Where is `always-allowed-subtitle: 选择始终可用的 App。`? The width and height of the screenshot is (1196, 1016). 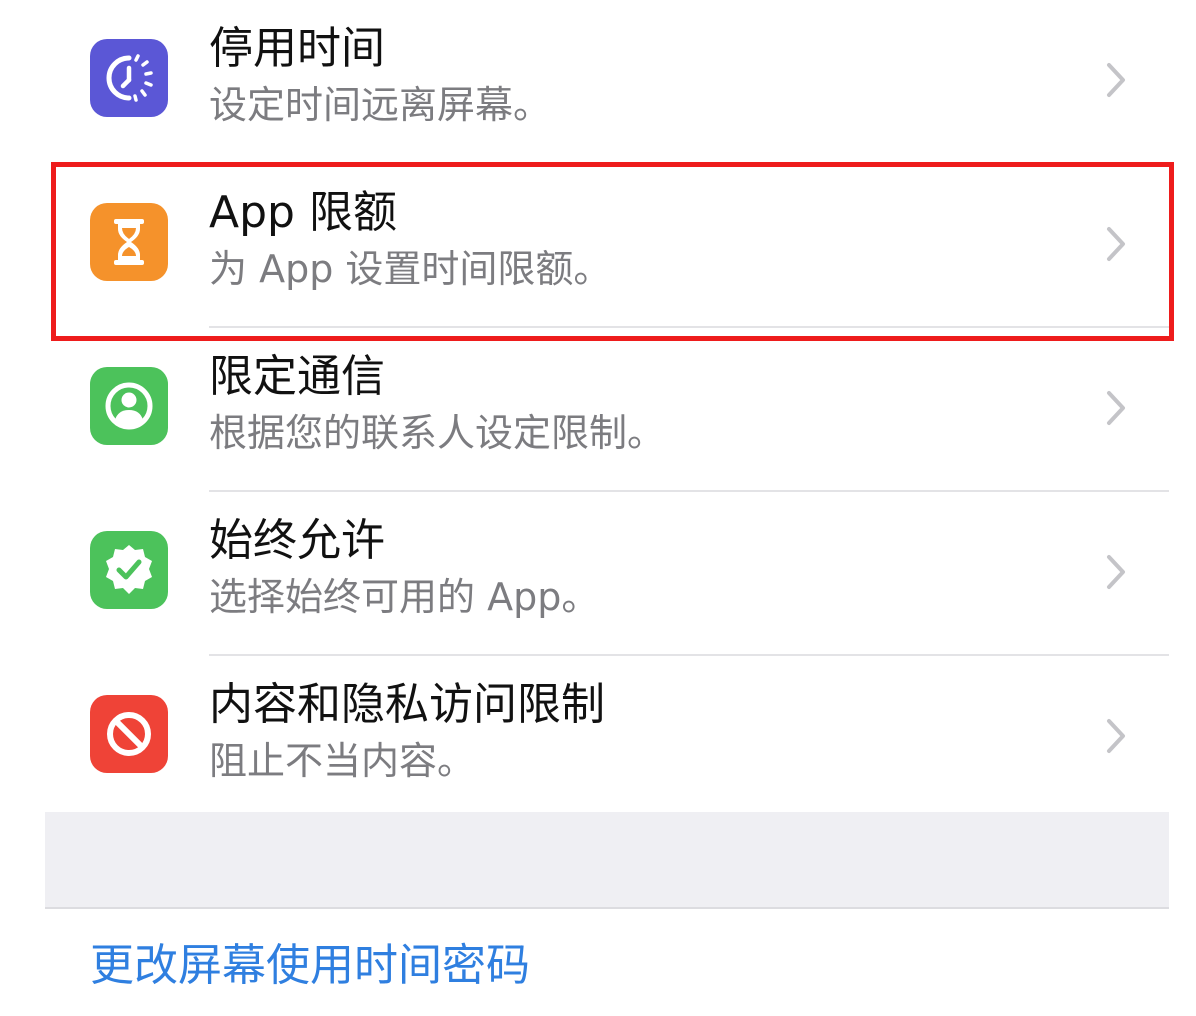
always-allowed-subtitle: 选择始终可用的 App。 is located at coordinates (404, 597).